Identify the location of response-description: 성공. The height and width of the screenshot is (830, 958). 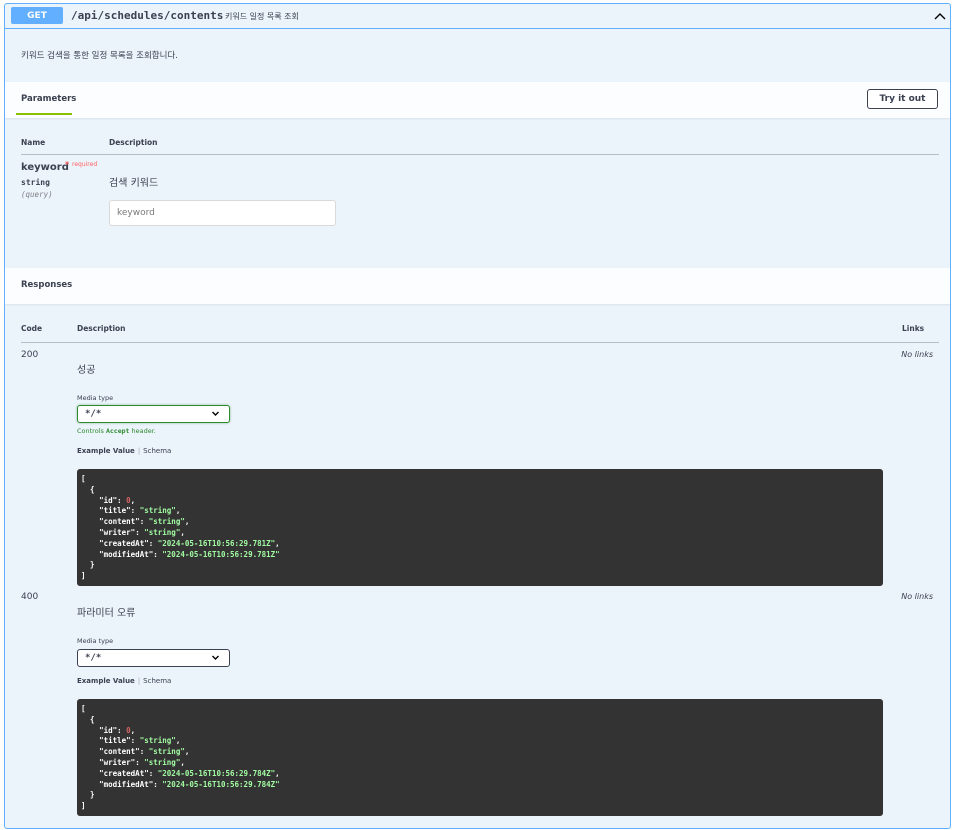
(86, 370).